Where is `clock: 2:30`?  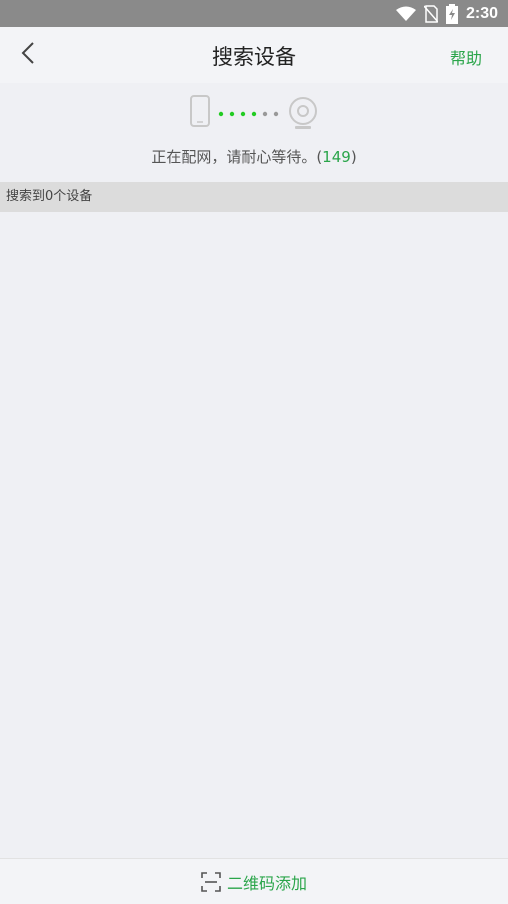 clock: 2:30 is located at coordinates (481, 13).